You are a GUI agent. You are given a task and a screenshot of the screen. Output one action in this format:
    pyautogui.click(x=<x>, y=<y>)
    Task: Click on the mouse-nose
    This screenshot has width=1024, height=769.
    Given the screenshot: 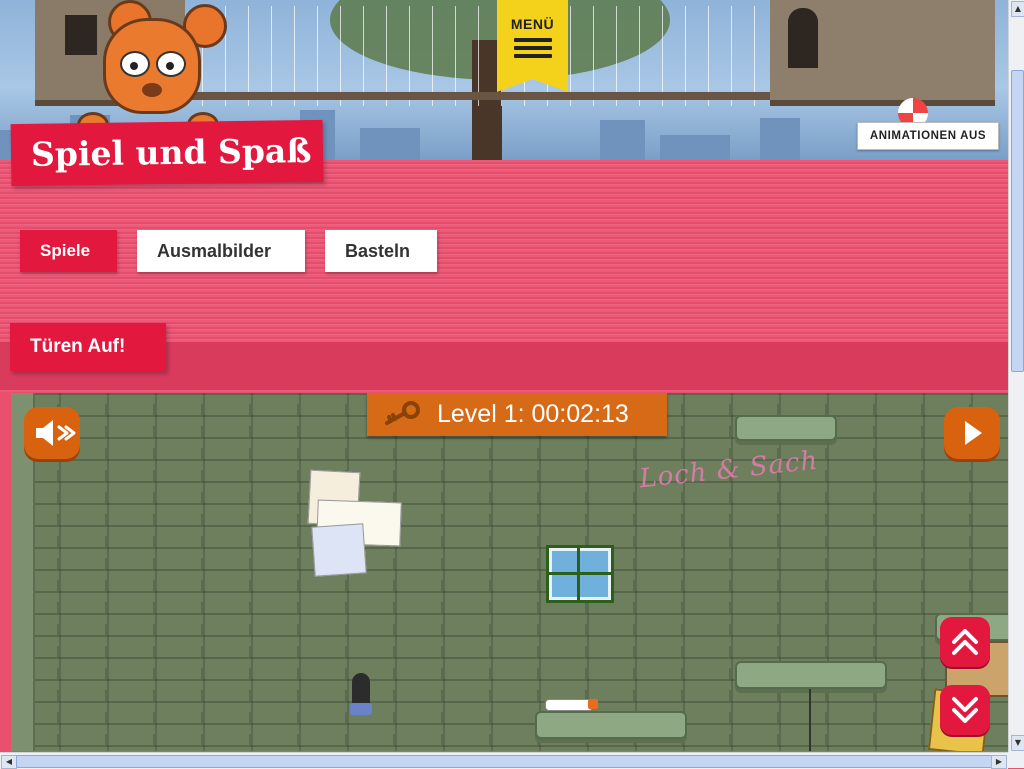 What is the action you would take?
    pyautogui.click(x=152, y=90)
    